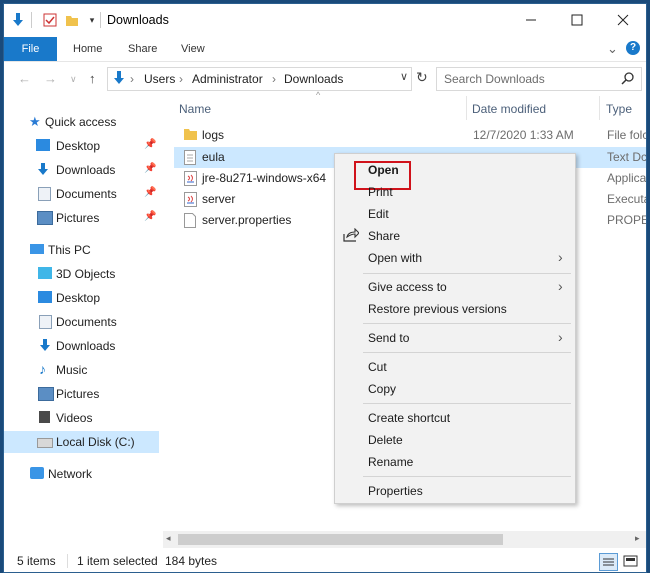 Image resolution: width=650 pixels, height=573 pixels. I want to click on menu-item-send-to: Send to ›, so click(455, 338).